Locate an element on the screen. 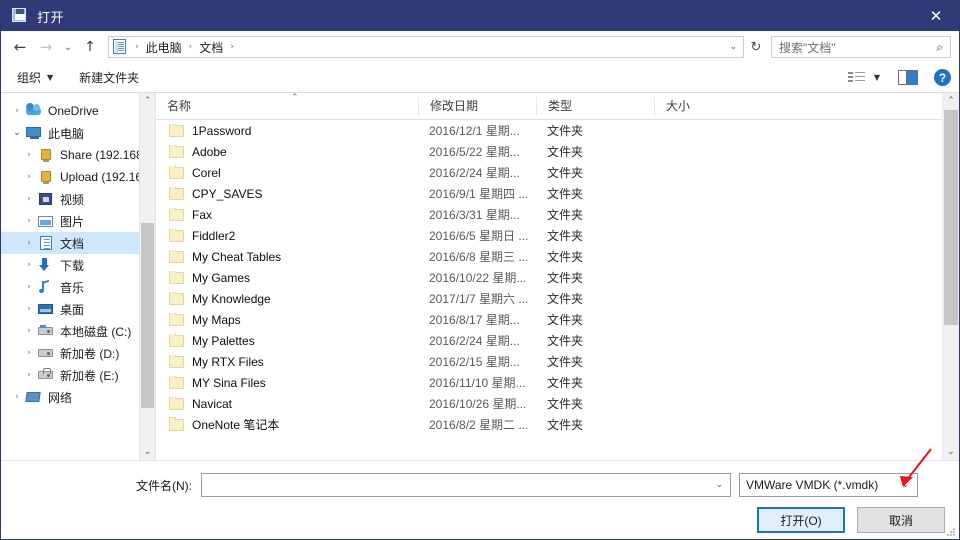  cell-name: Fiddler2 is located at coordinates (287, 235).